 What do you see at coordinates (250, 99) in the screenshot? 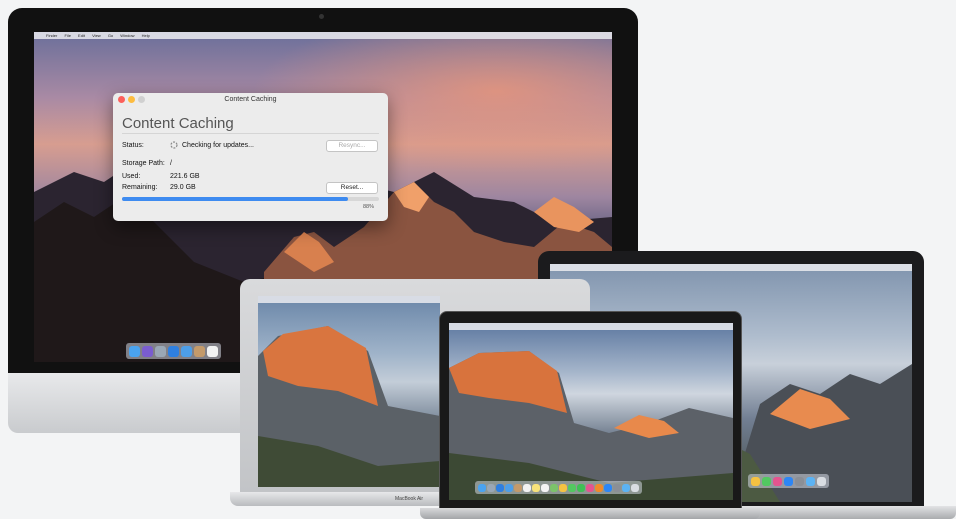
I see `window-title: Content Caching` at bounding box center [250, 99].